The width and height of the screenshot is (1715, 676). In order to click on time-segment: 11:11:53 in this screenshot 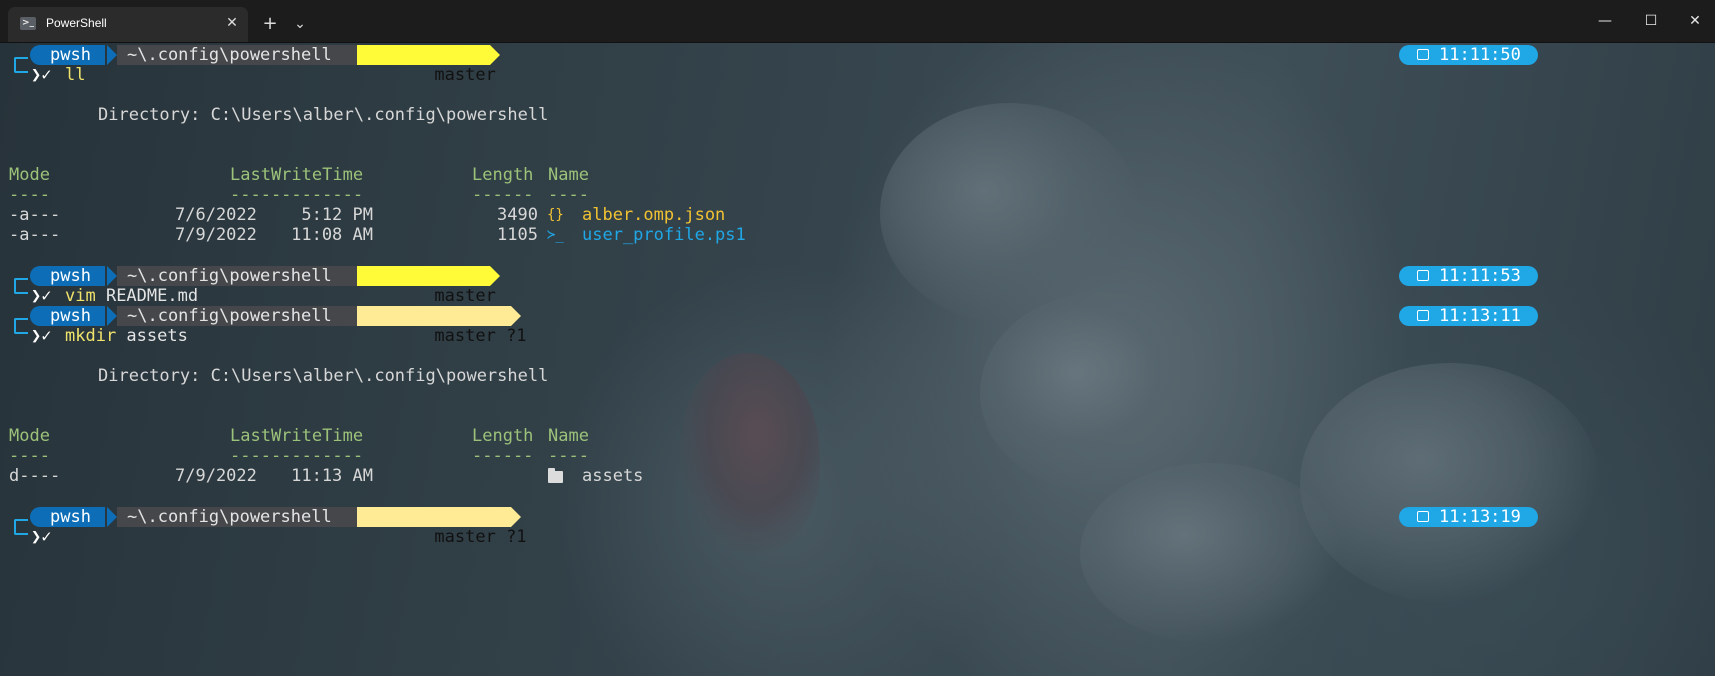, I will do `click(1468, 276)`.